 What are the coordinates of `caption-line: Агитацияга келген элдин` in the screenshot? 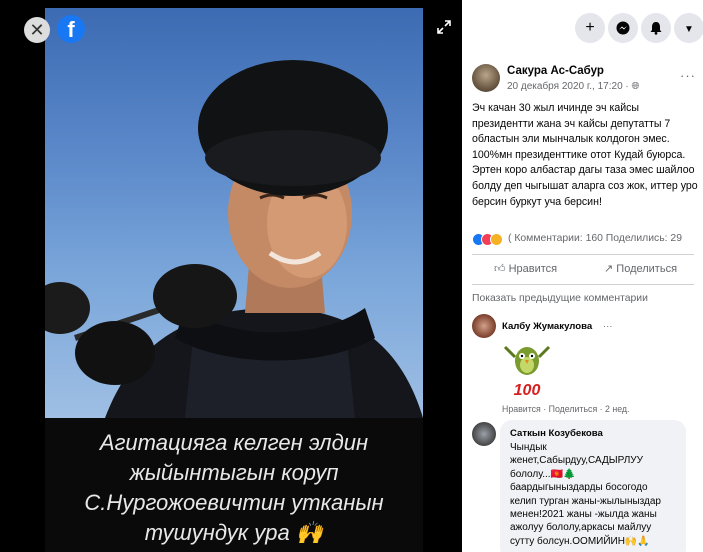 It's located at (234, 442).